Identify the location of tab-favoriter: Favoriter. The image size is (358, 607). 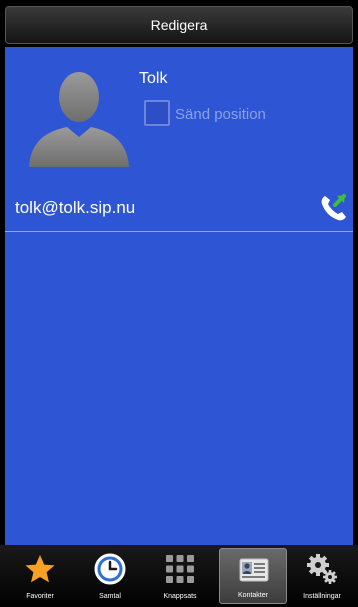
(40, 576).